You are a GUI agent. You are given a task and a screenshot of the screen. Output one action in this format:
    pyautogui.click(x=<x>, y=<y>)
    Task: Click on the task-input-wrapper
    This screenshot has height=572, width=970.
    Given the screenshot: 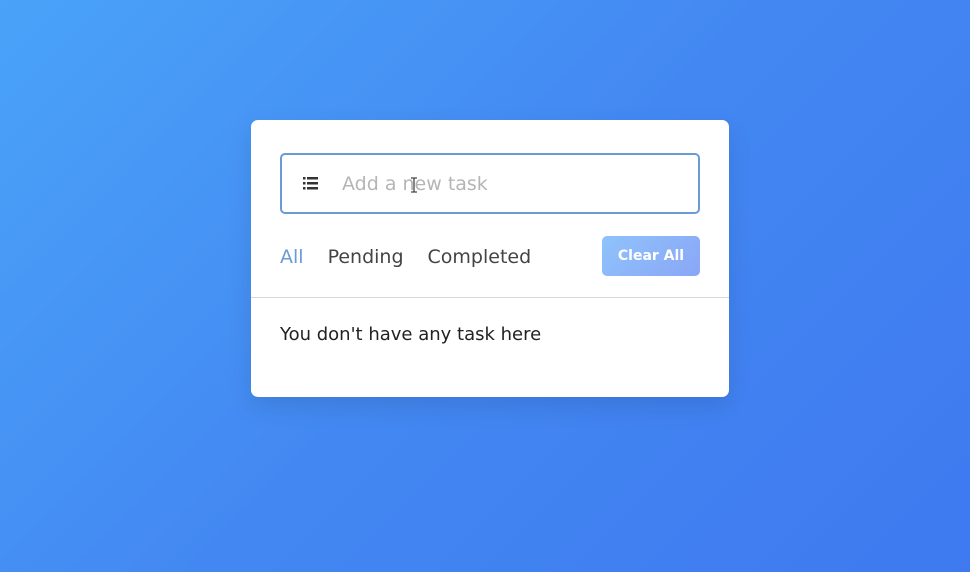 What is the action you would take?
    pyautogui.click(x=490, y=183)
    